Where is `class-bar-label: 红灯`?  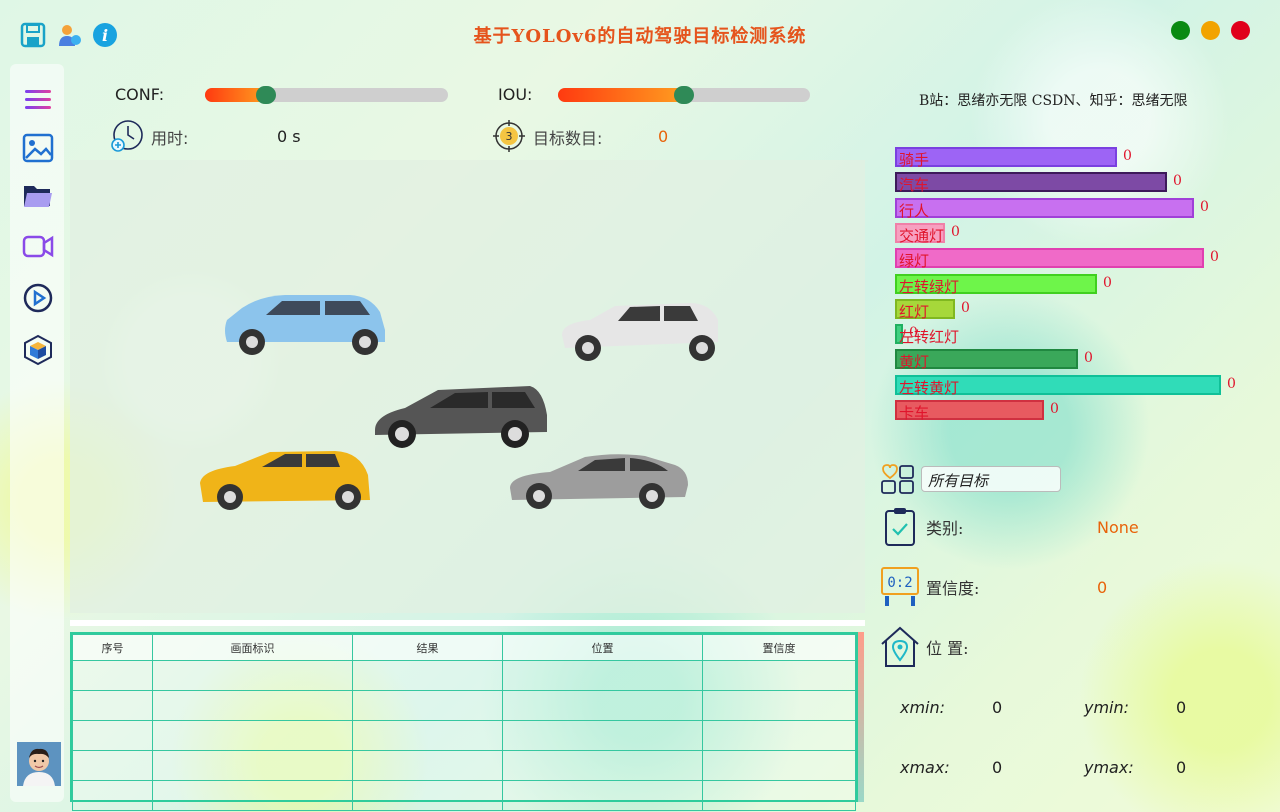 class-bar-label: 红灯 is located at coordinates (914, 311).